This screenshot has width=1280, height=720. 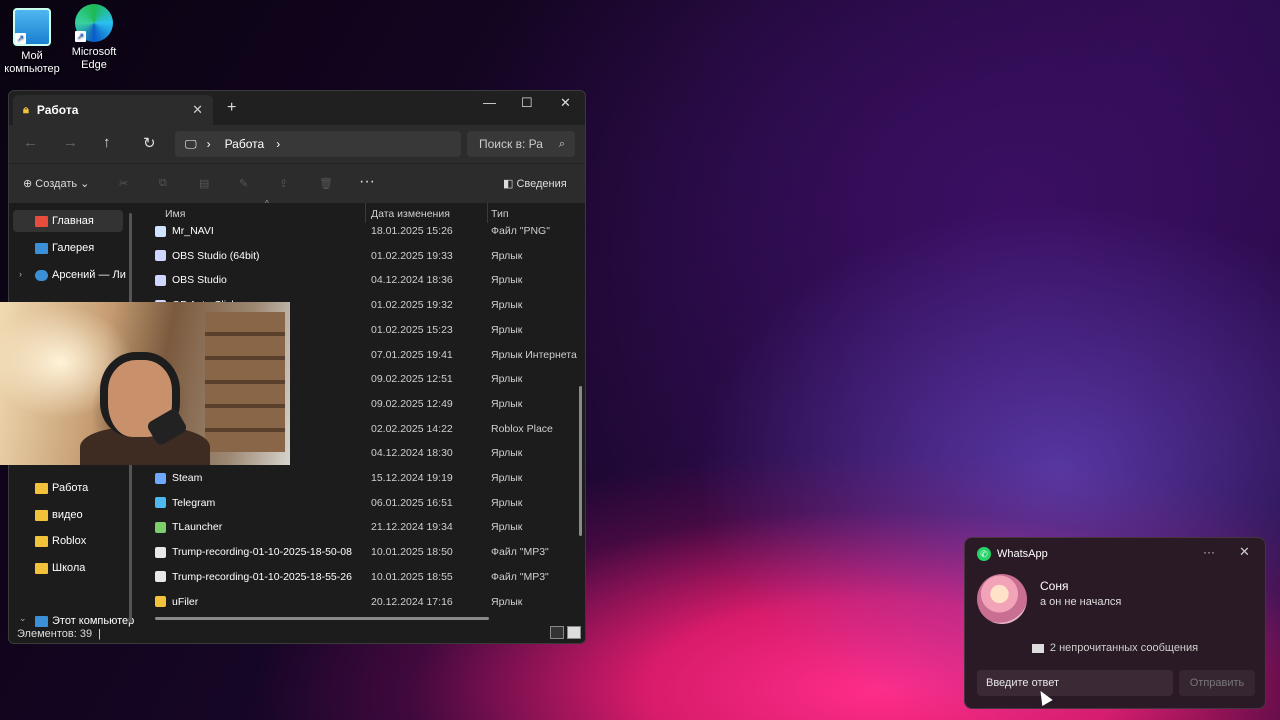 What do you see at coordinates (85, 488) in the screenshot?
I see `sidebar-item-rabota: Работа` at bounding box center [85, 488].